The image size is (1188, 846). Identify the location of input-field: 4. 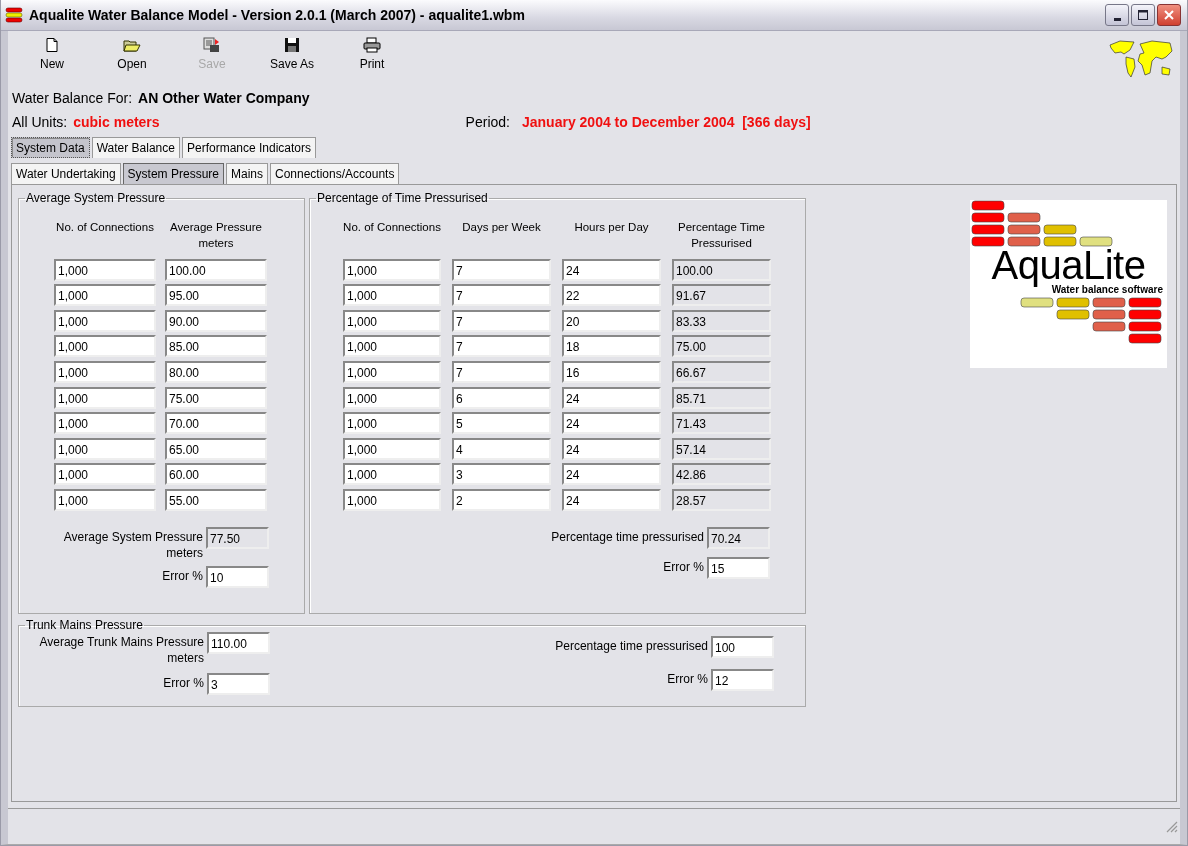
(501, 448).